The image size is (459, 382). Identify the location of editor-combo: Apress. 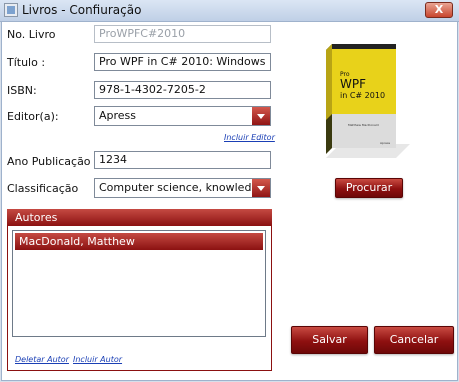
(182, 116).